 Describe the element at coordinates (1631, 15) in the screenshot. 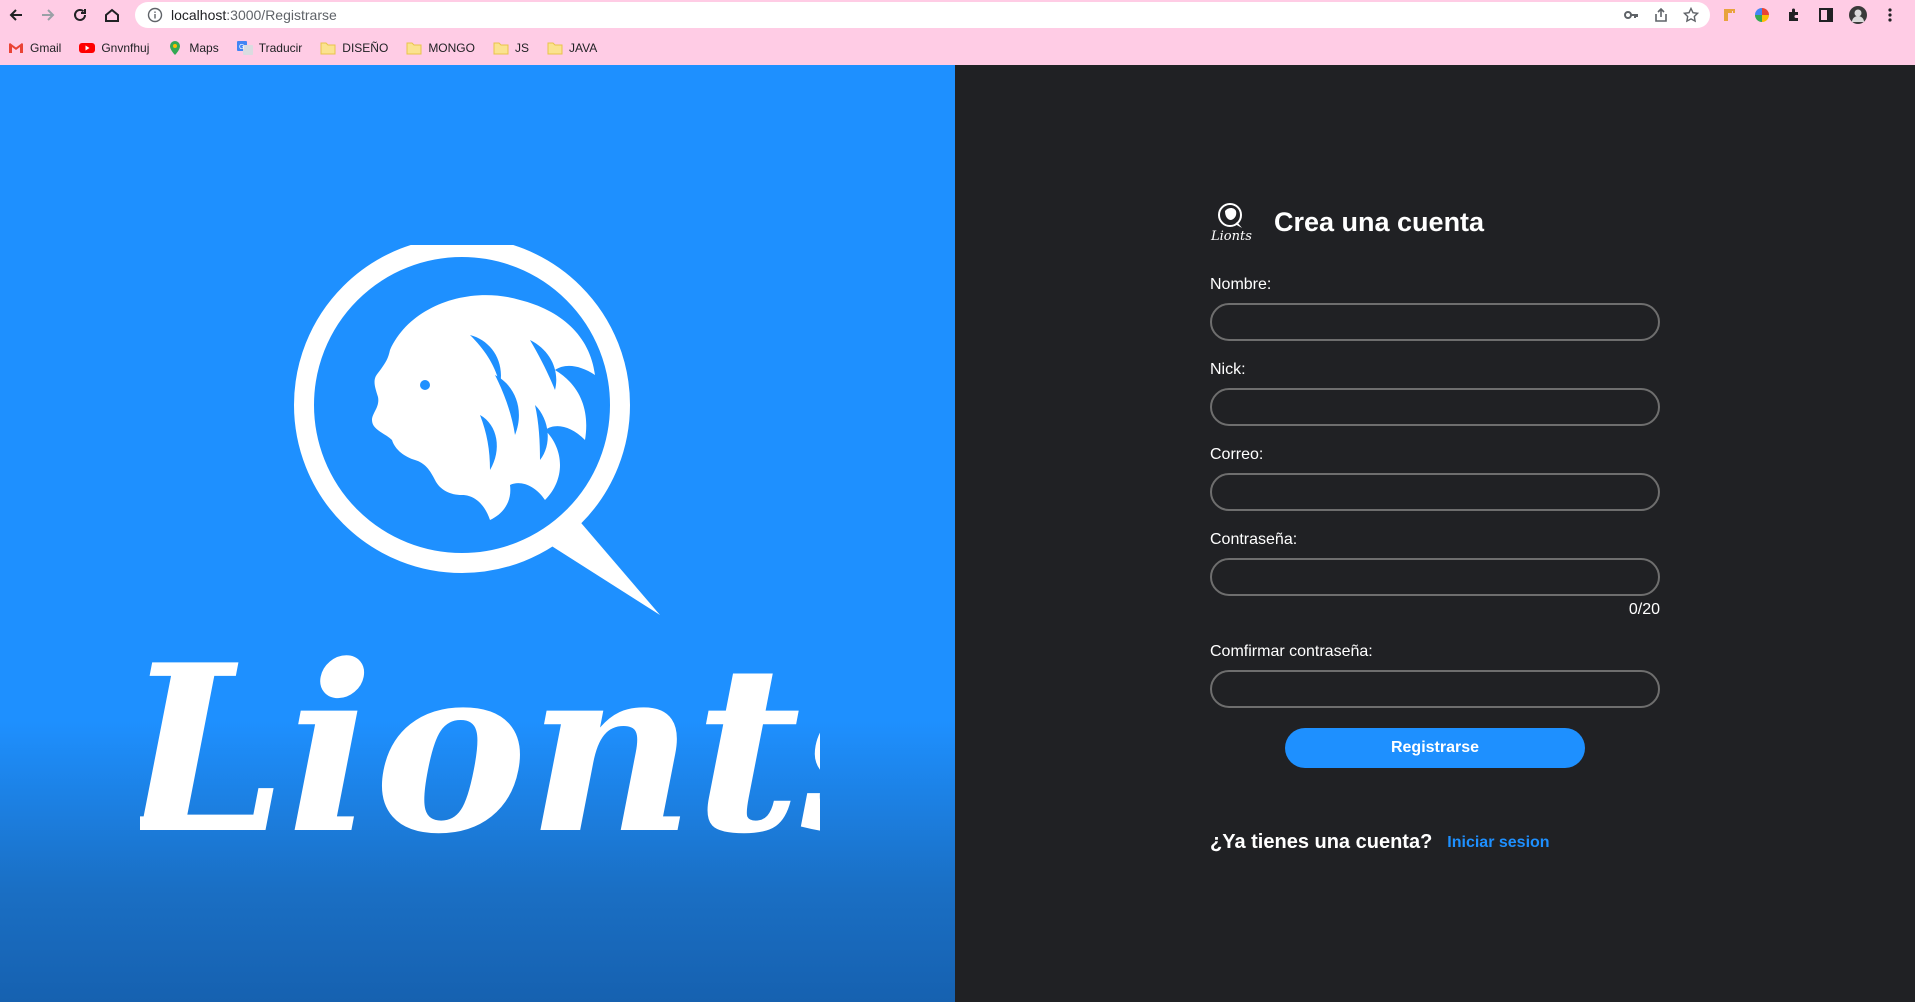

I see `key-icon` at that location.